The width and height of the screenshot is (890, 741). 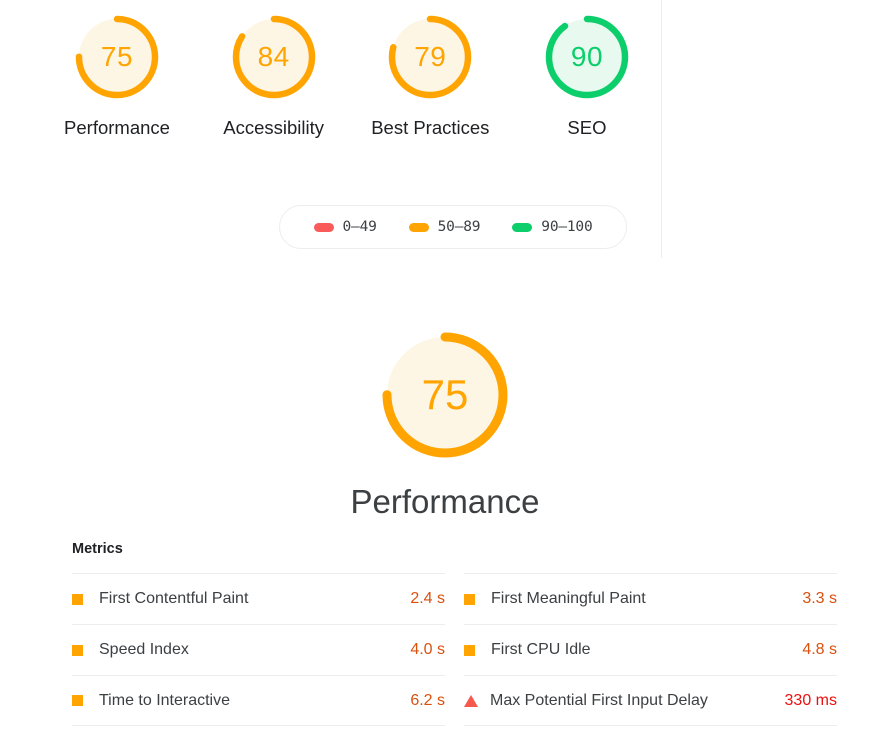 I want to click on gauge-label: SEO, so click(x=587, y=127).